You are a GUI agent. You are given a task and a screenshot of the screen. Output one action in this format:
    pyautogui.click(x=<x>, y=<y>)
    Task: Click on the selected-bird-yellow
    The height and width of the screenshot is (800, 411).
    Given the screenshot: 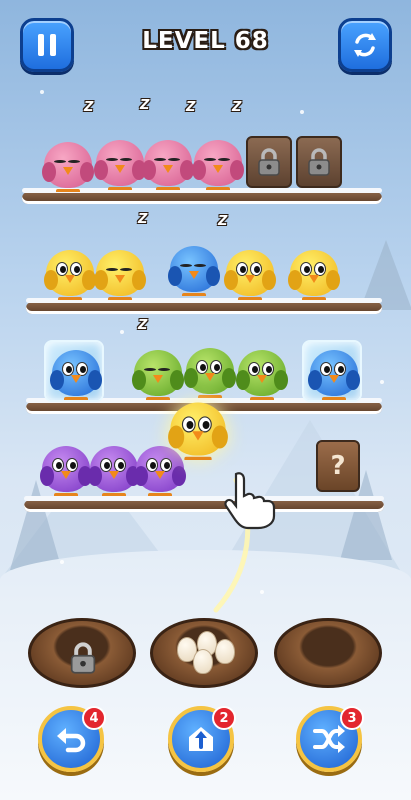 What is the action you would take?
    pyautogui.click(x=198, y=429)
    